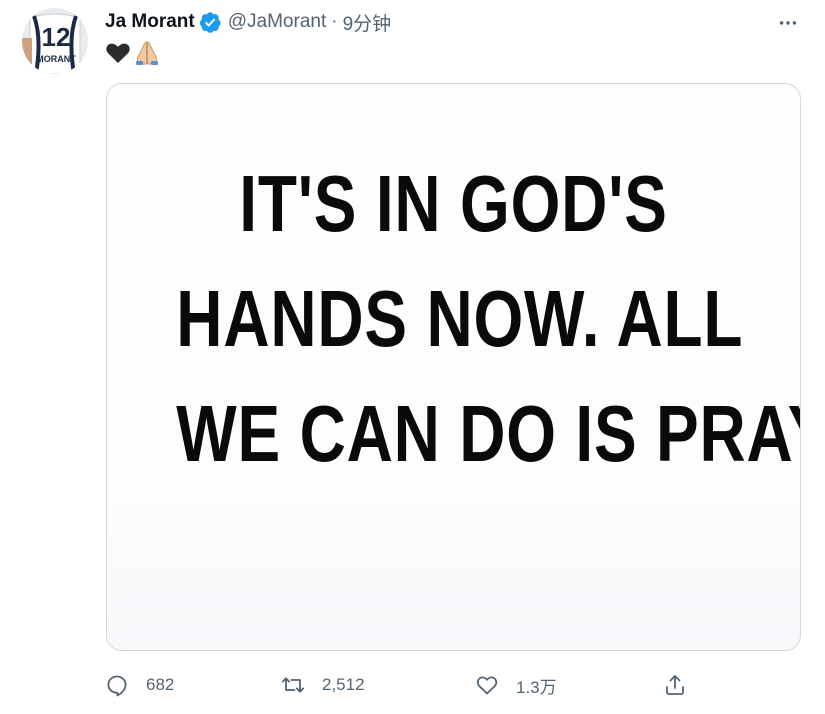  Describe the element at coordinates (536, 687) in the screenshot. I see `like-count: 1.3万` at that location.